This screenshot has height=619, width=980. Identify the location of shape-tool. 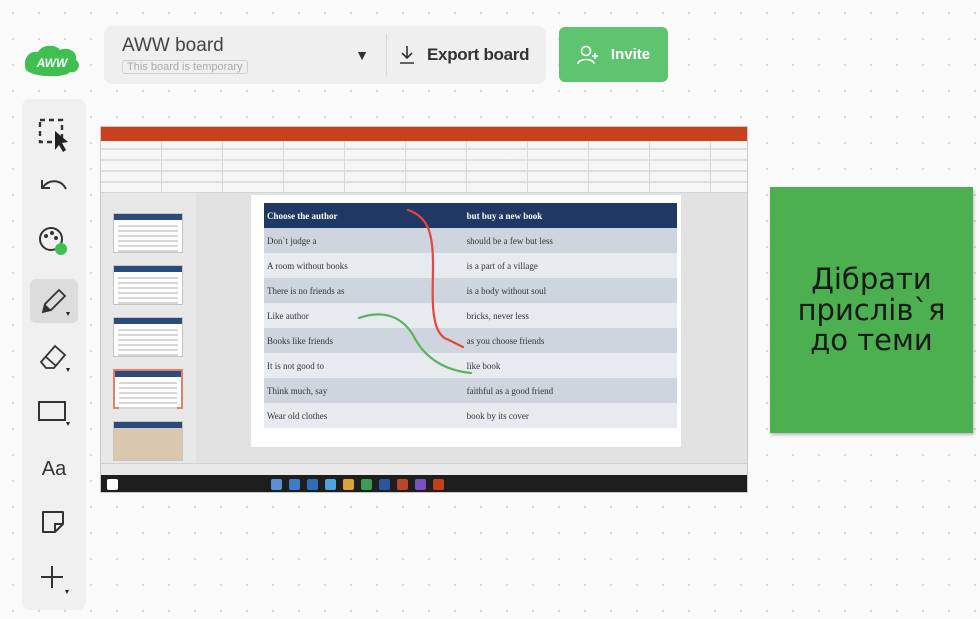
(54, 413).